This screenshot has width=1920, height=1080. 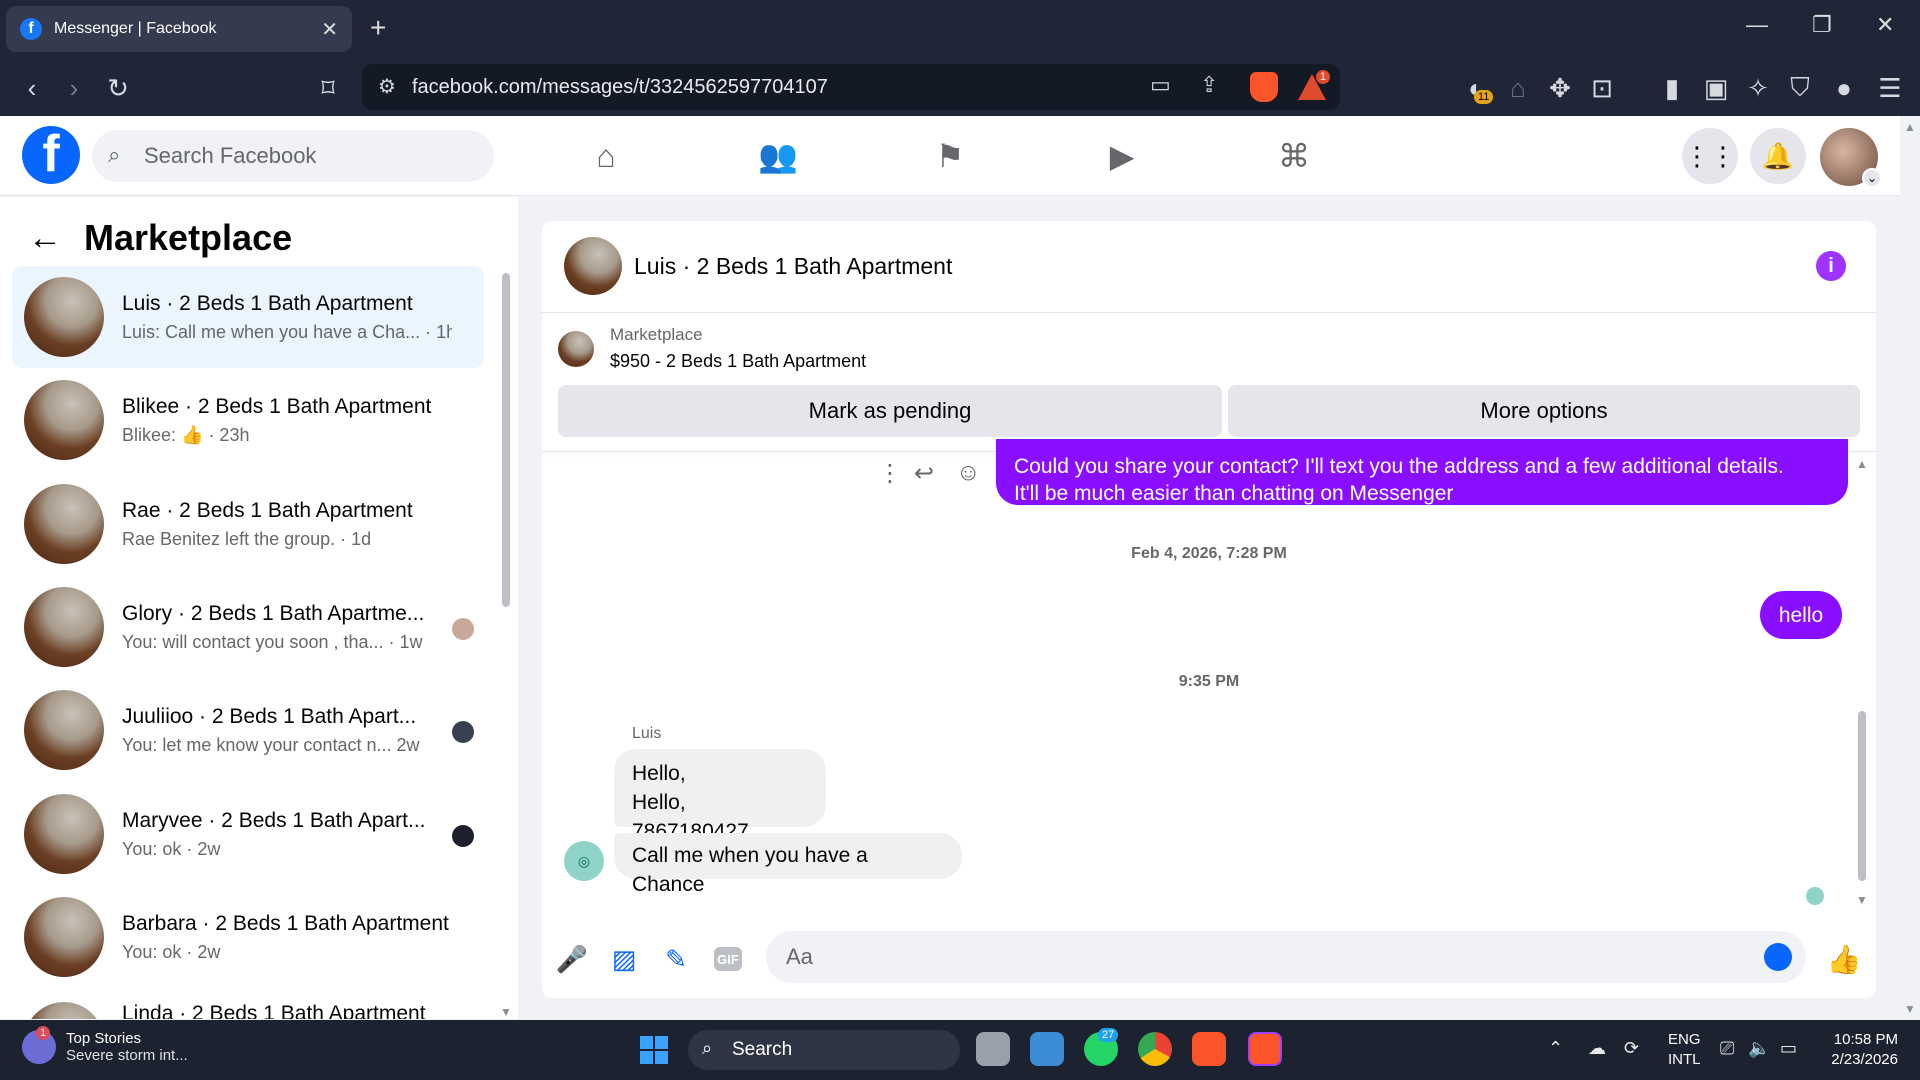 I want to click on close-tab-icon: ✕, so click(x=329, y=29).